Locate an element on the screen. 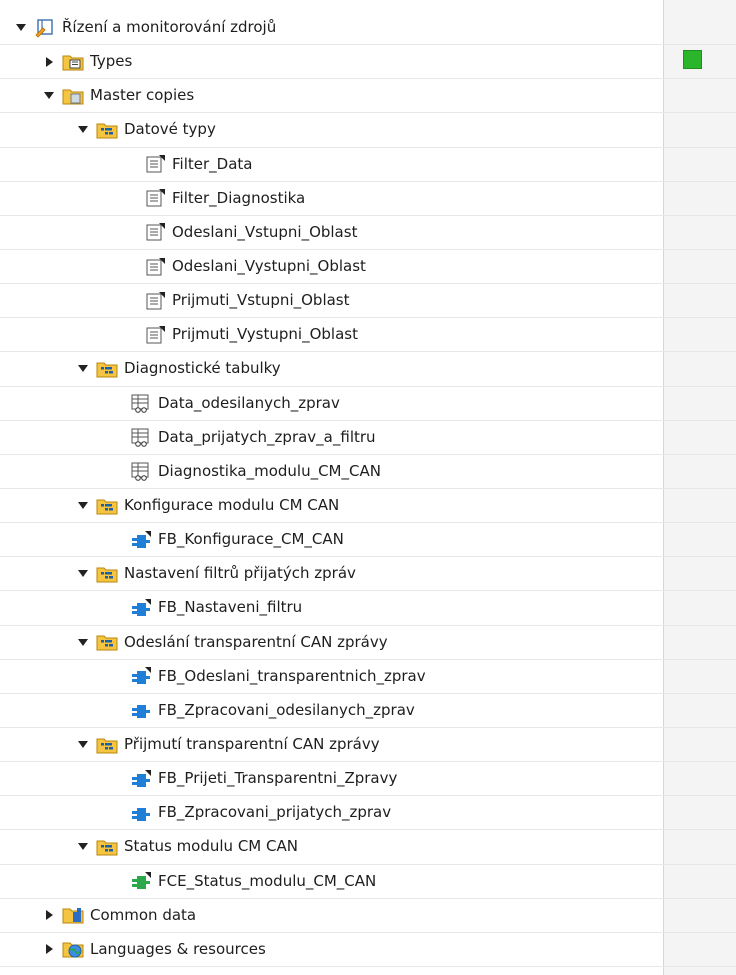 This screenshot has width=736, height=975. tree-label-item: Filter_Data is located at coordinates (212, 163).